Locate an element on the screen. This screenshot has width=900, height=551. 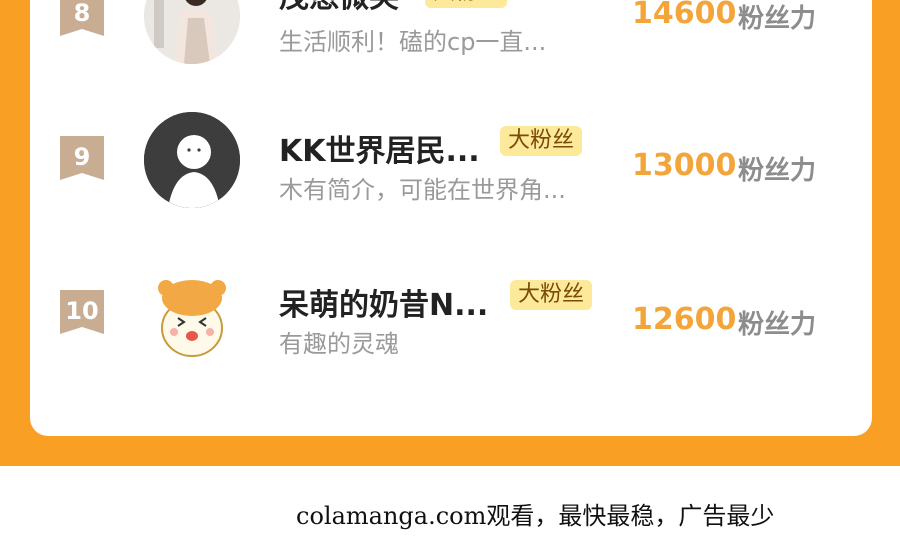
person-photo-icon is located at coordinates (192, 32).